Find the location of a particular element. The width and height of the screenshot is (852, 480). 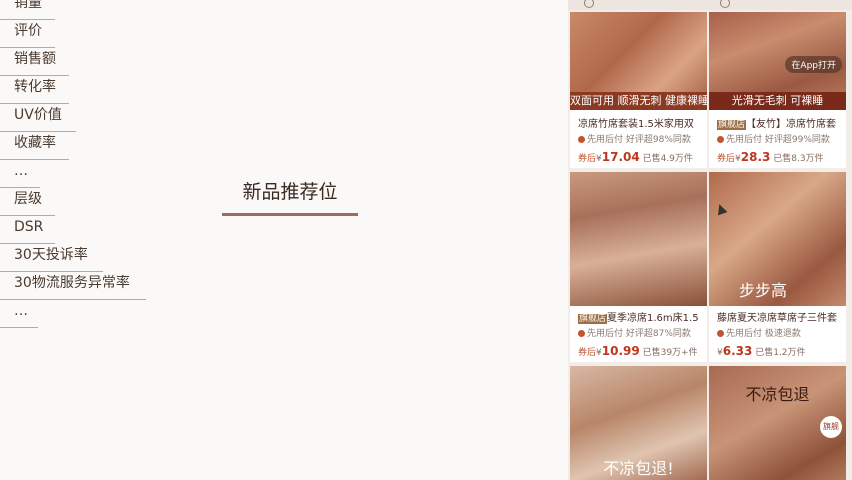

product-image-caption: 不凉包退! is located at coordinates (638, 469).